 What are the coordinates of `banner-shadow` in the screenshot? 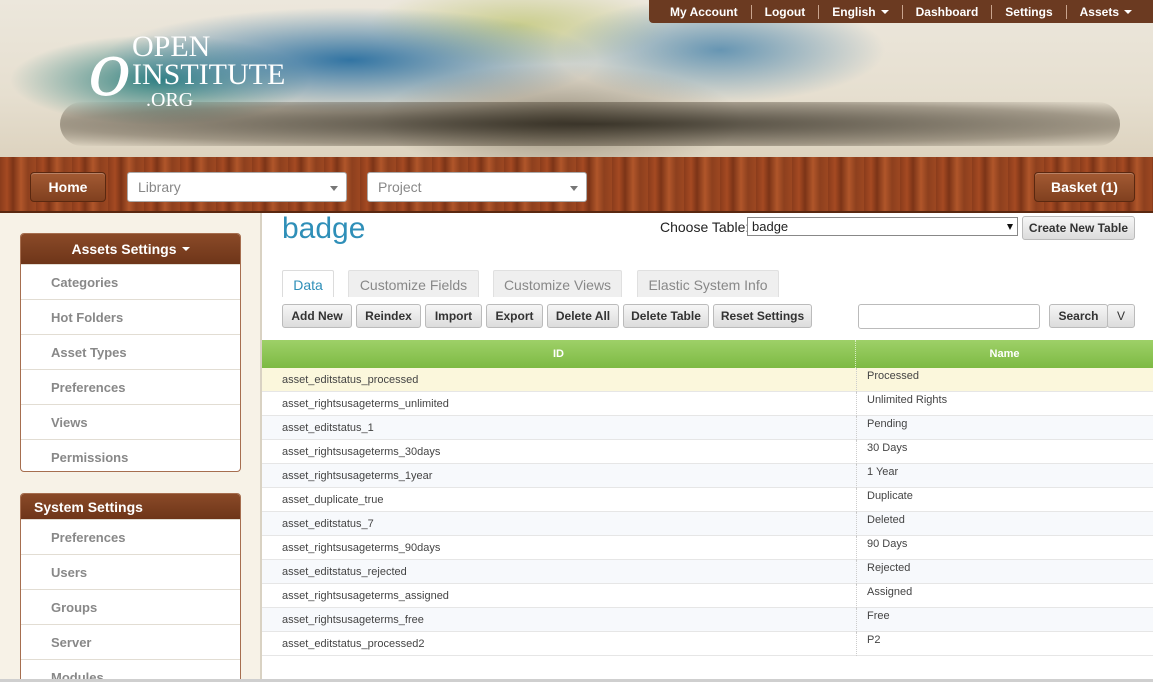 It's located at (590, 124).